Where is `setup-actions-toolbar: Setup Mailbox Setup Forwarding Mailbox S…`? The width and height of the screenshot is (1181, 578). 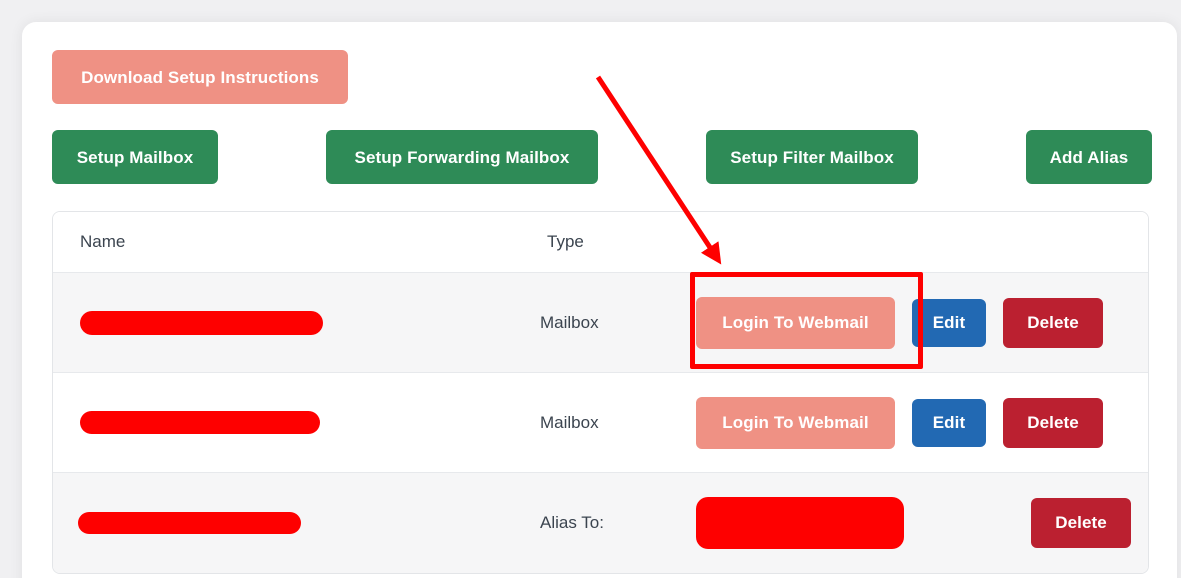
setup-actions-toolbar: Setup Mailbox Setup Forwarding Mailbox S… is located at coordinates (599, 158).